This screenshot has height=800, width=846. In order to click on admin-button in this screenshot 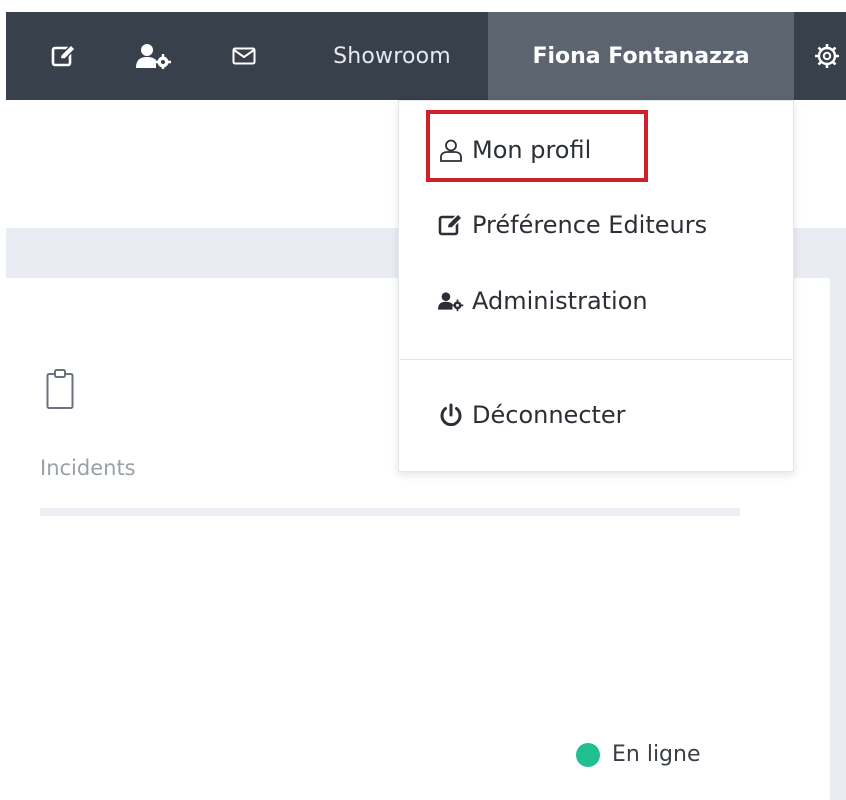, I will do `click(154, 56)`.